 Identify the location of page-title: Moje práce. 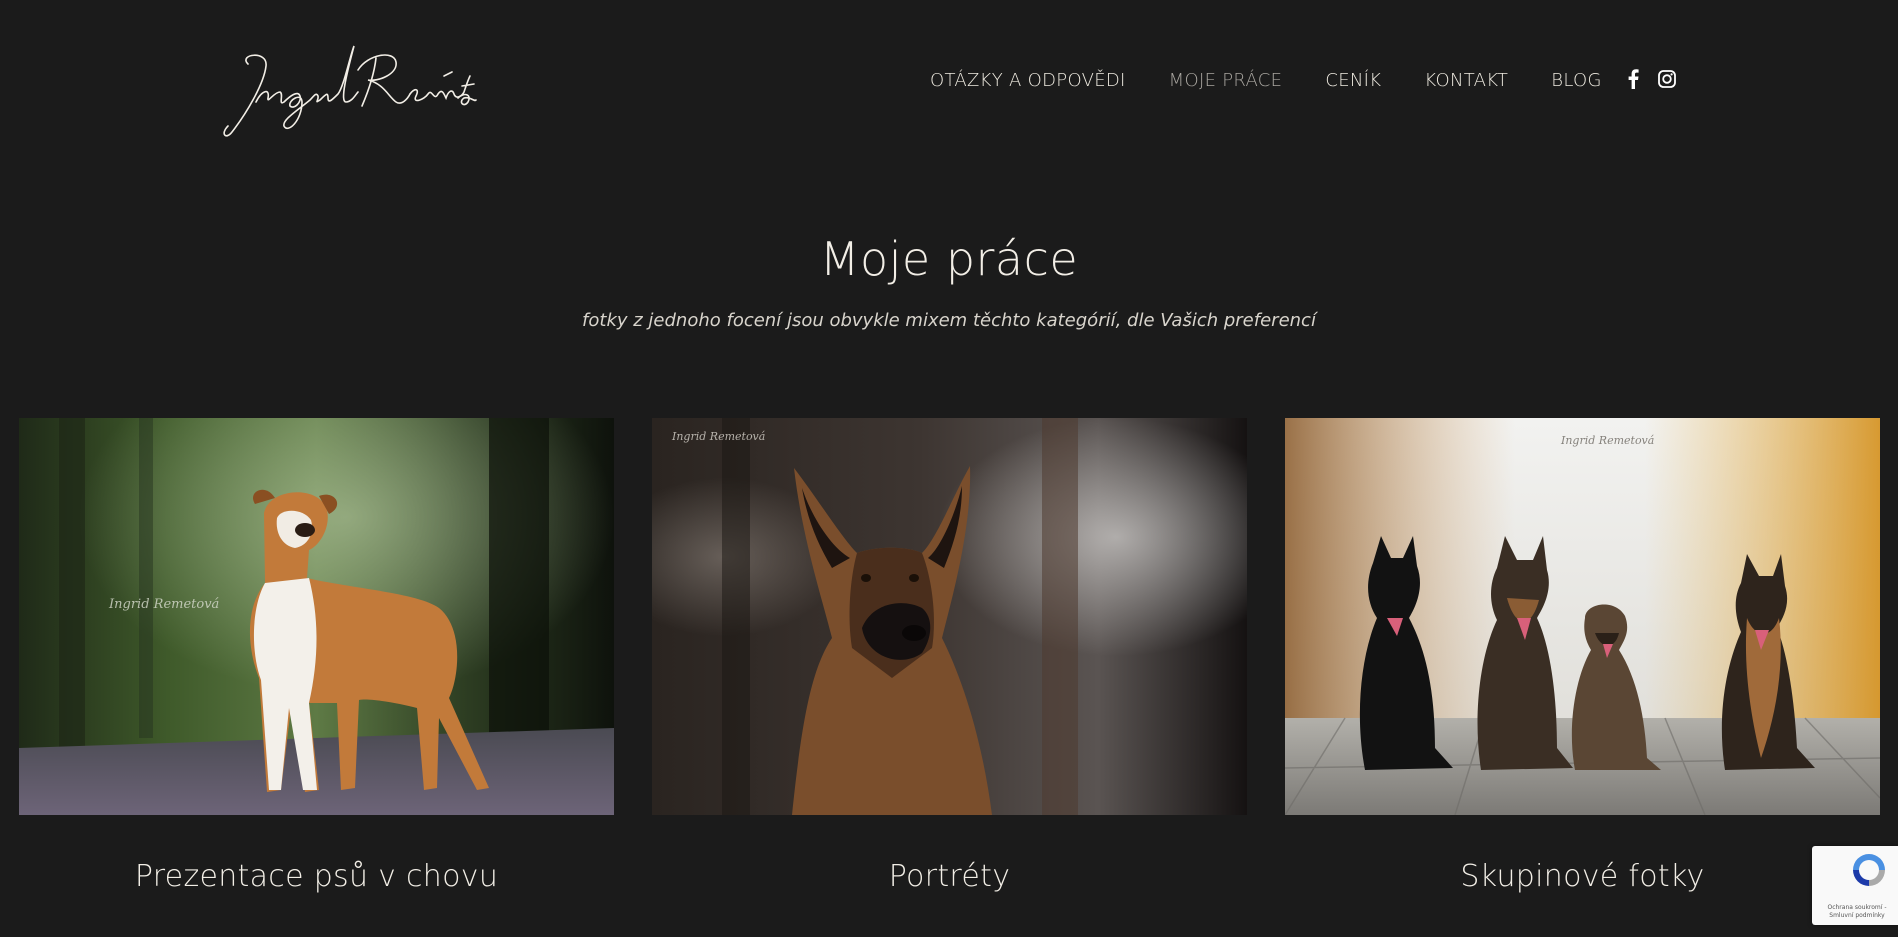
(949, 259).